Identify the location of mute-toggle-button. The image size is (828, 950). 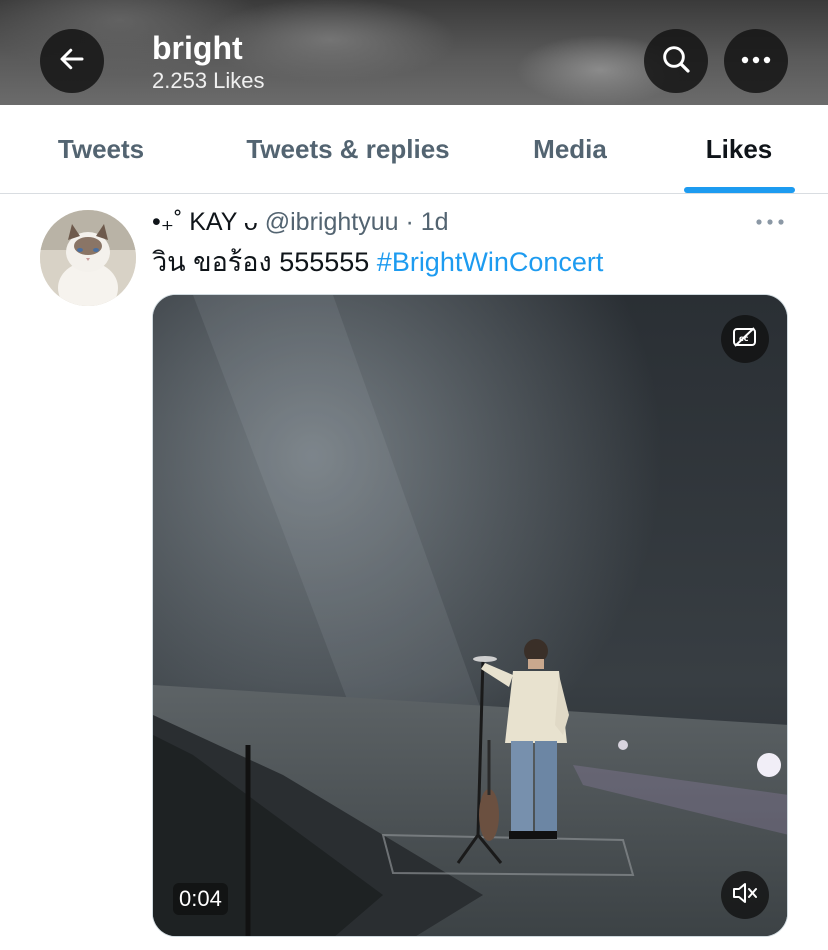
(745, 895).